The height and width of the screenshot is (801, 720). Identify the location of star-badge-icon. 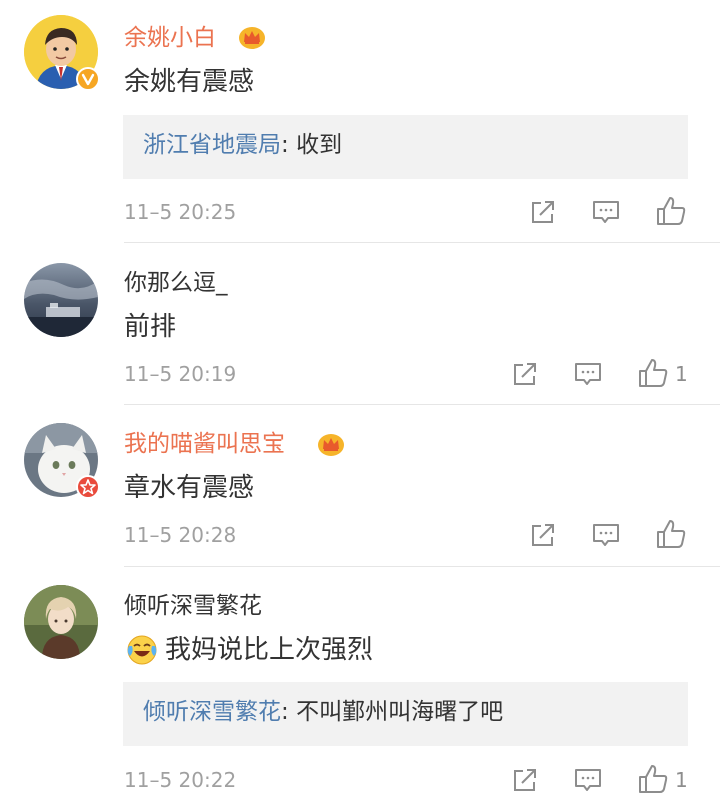
(88, 487).